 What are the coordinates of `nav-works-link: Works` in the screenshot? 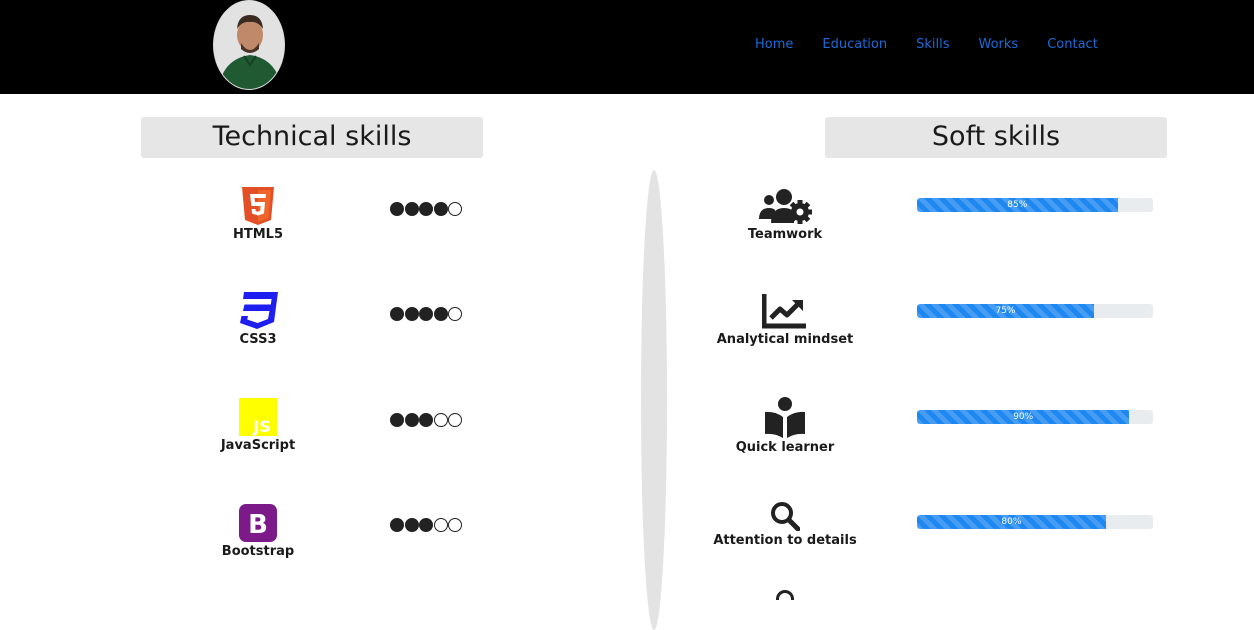 It's located at (999, 44).